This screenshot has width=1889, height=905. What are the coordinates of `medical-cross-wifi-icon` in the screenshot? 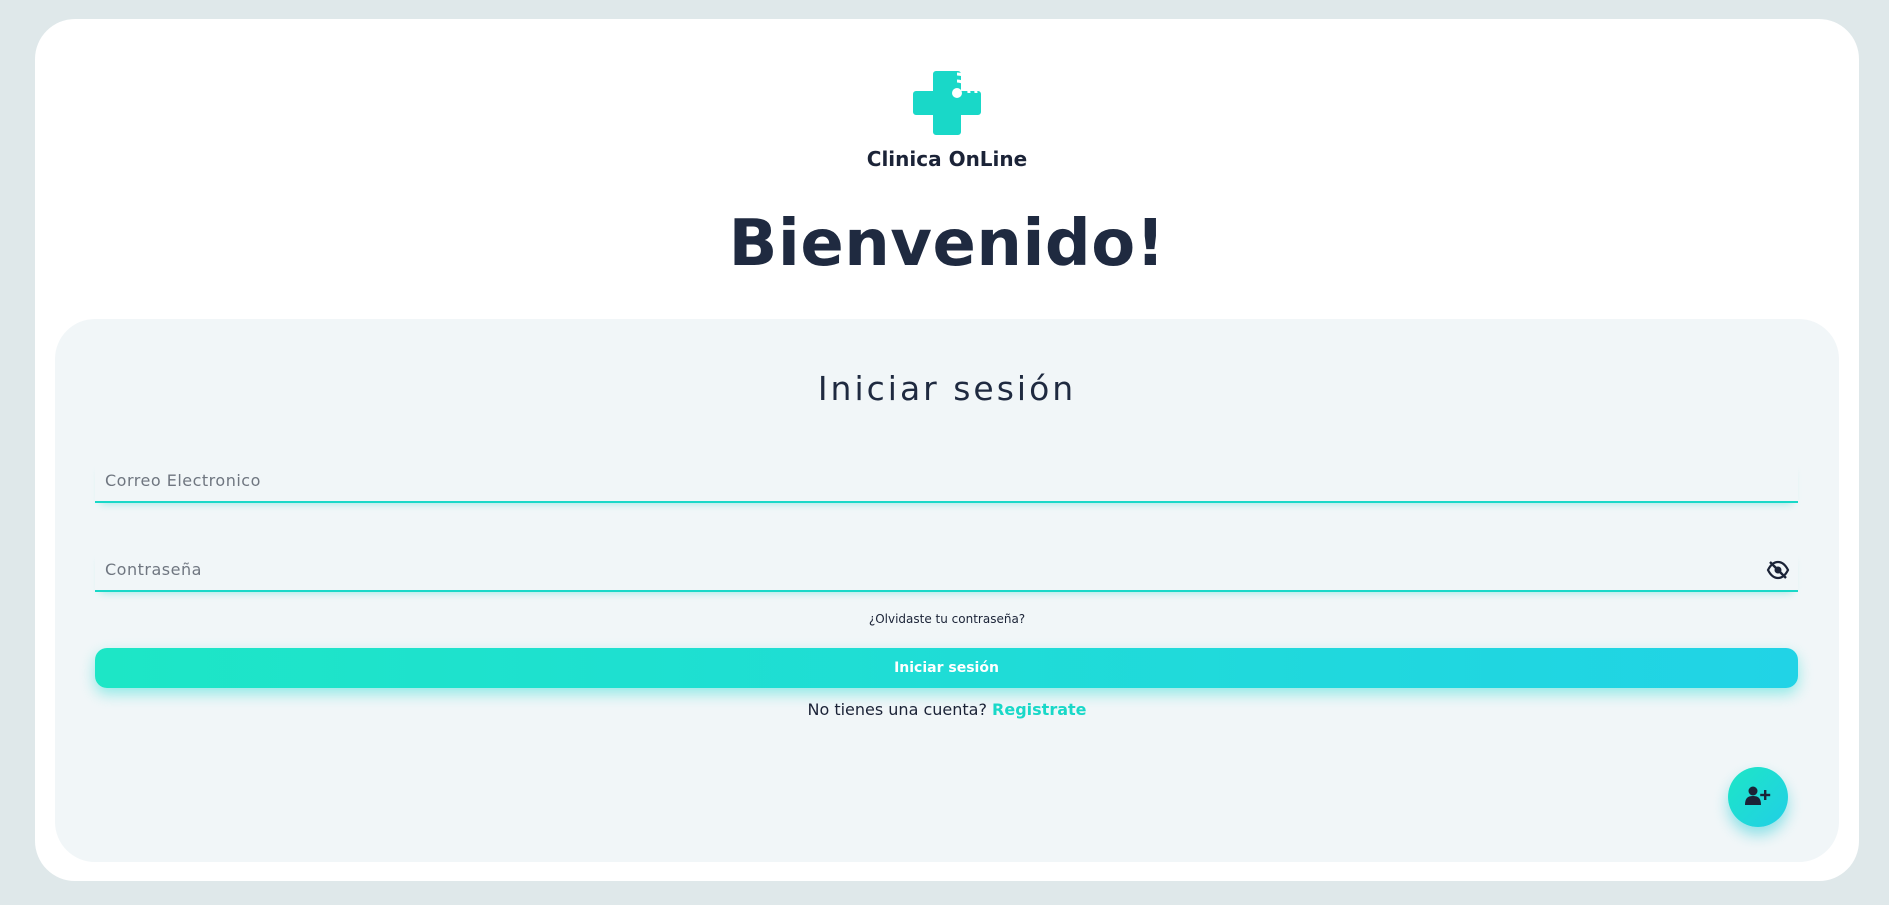 It's located at (947, 103).